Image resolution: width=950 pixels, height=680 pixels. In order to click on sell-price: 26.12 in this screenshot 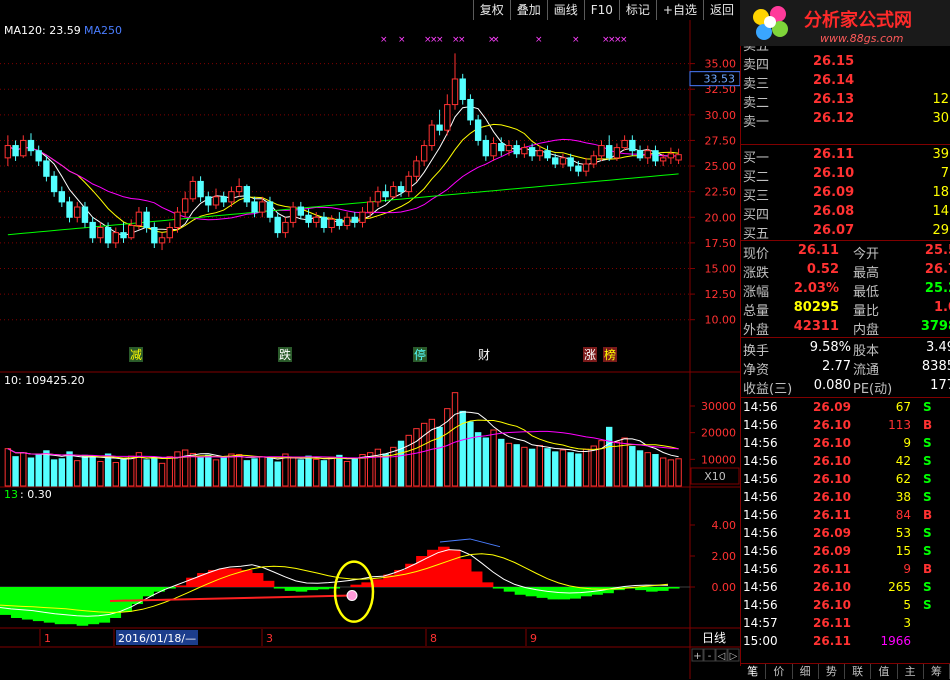, I will do `click(834, 118)`.